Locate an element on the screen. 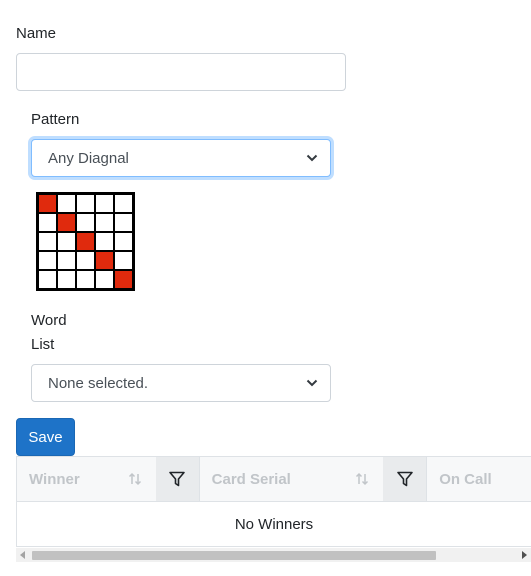  column-header-label: Card Serial is located at coordinates (251, 479).